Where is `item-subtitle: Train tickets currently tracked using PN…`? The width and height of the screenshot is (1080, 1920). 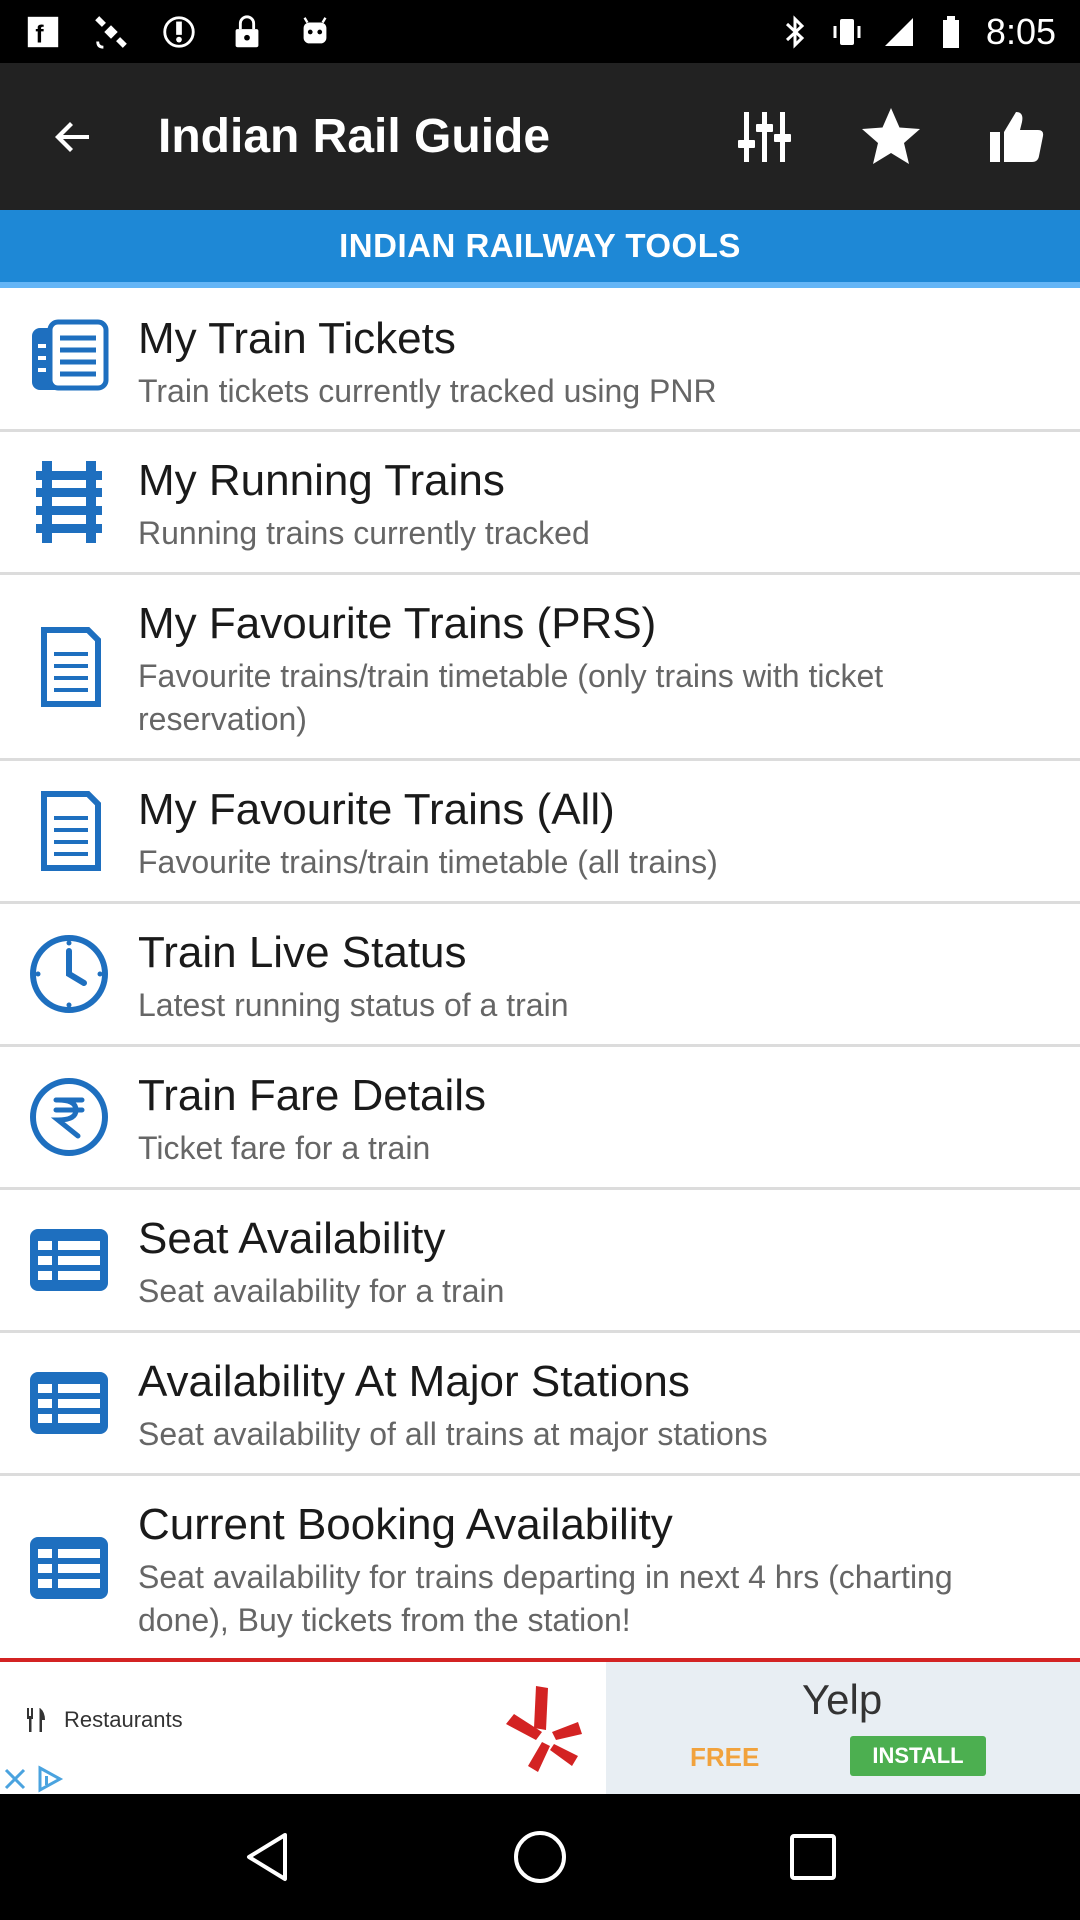
item-subtitle: Train tickets currently tracked using PN… is located at coordinates (427, 391).